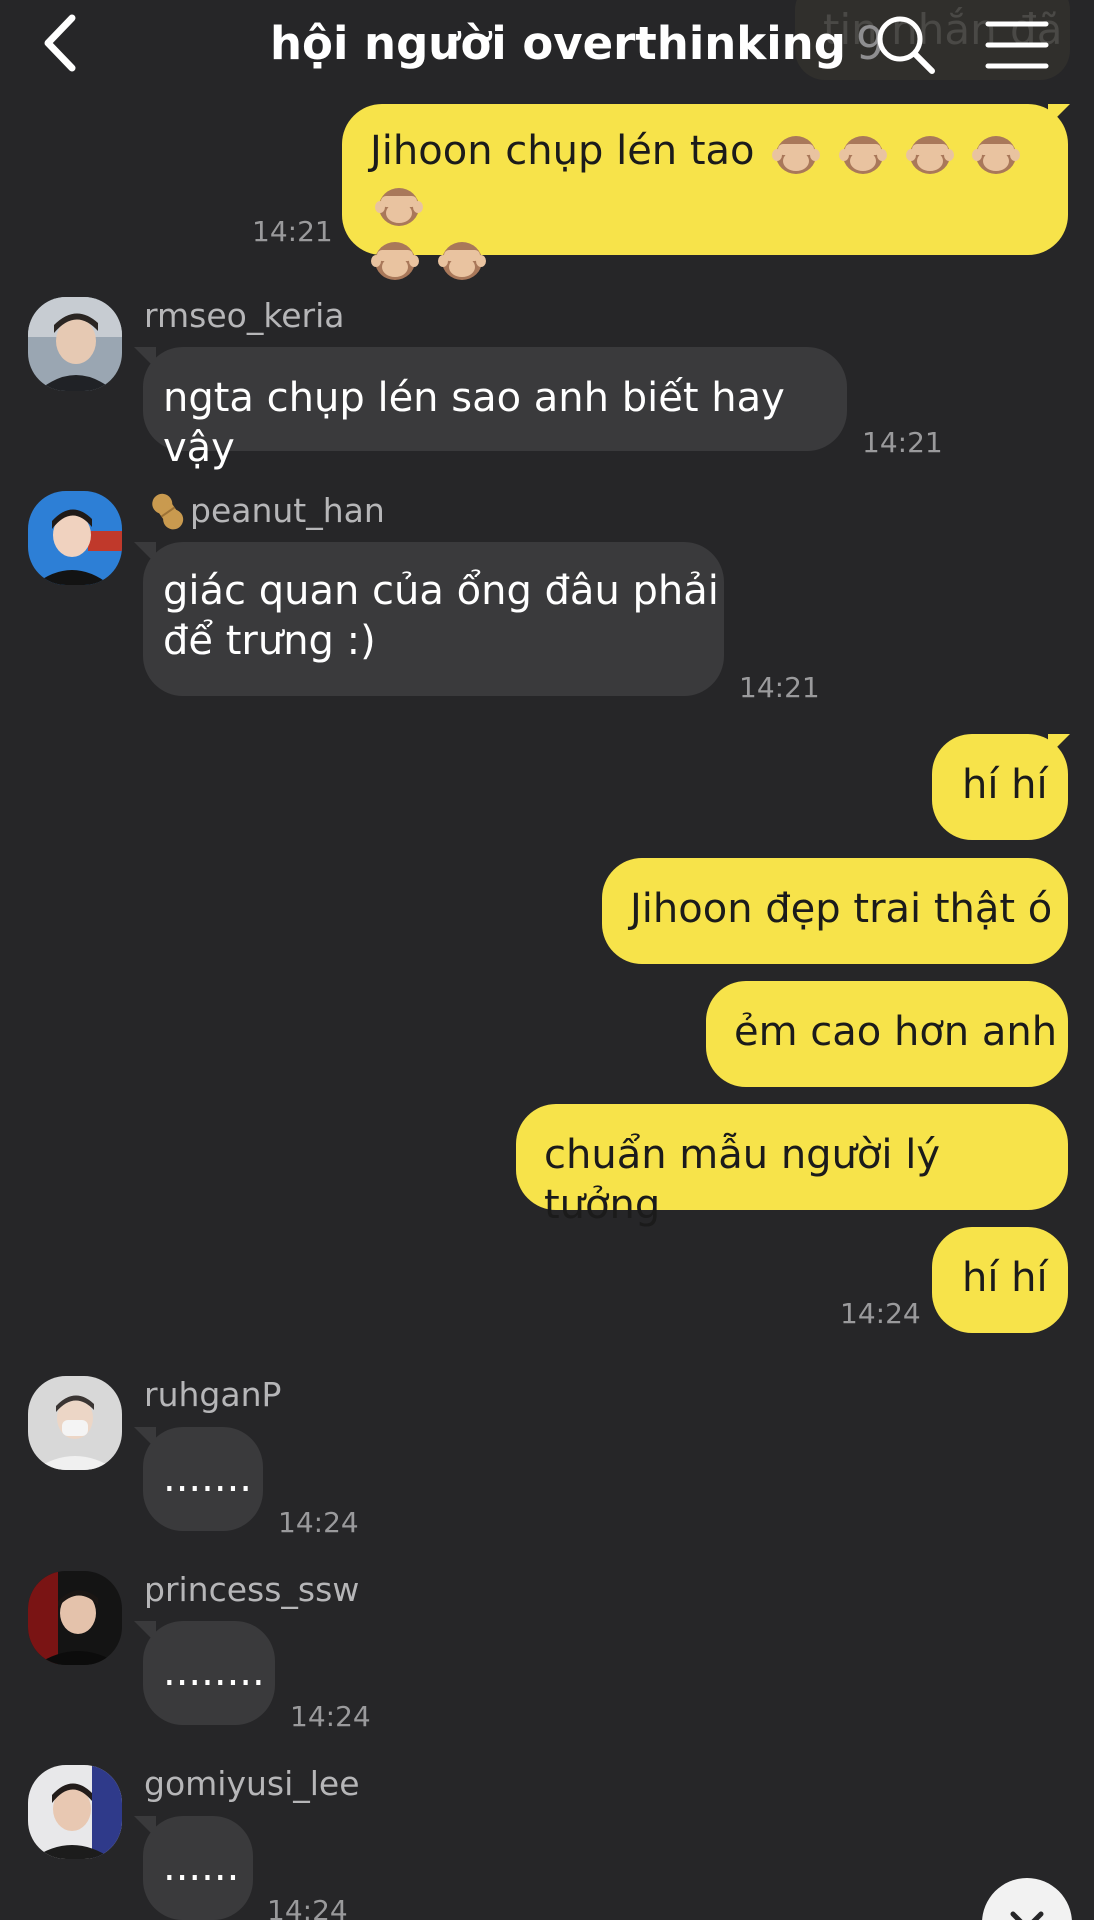 This screenshot has width=1094, height=1920. I want to click on message-text: chuẩn mẫu người lý tưởng, so click(742, 1180).